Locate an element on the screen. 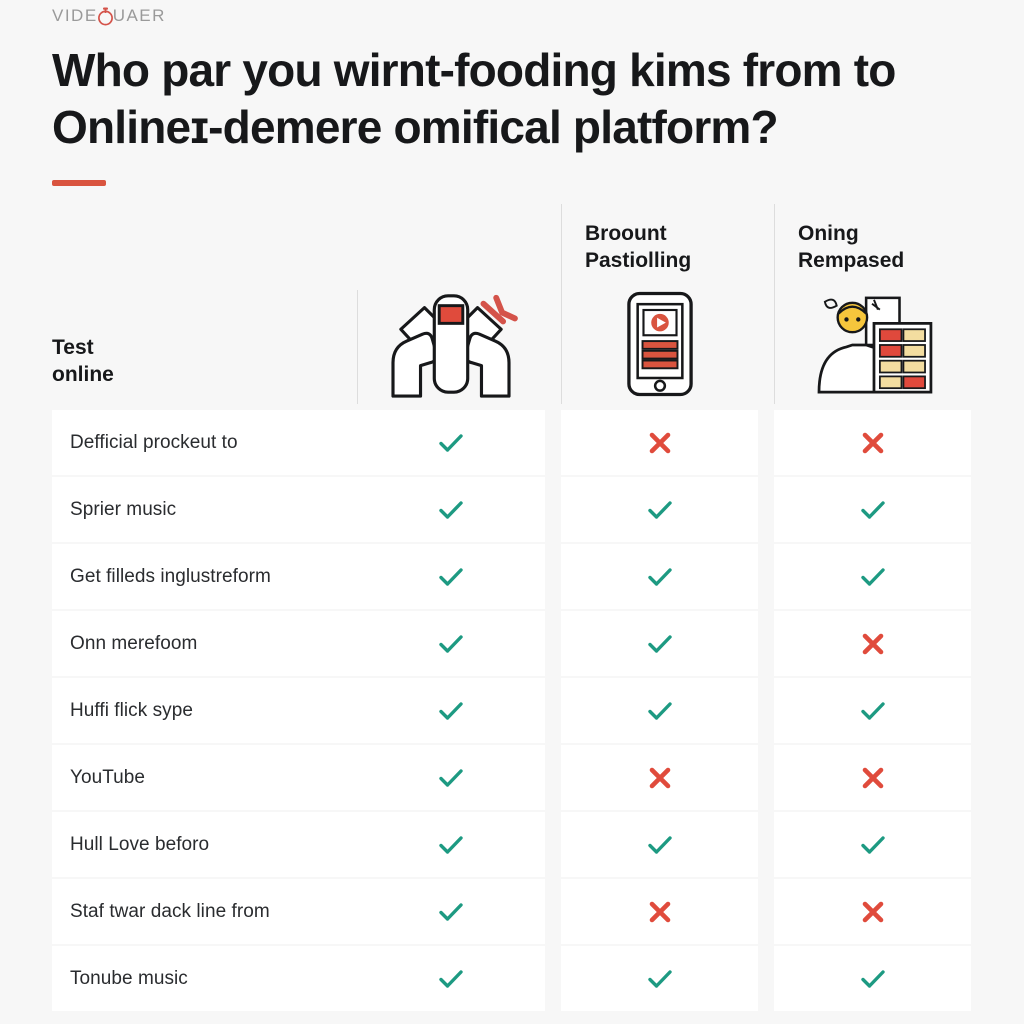 This screenshot has height=1024, width=1024. video-stopwatch-logo-icon is located at coordinates (105, 16).